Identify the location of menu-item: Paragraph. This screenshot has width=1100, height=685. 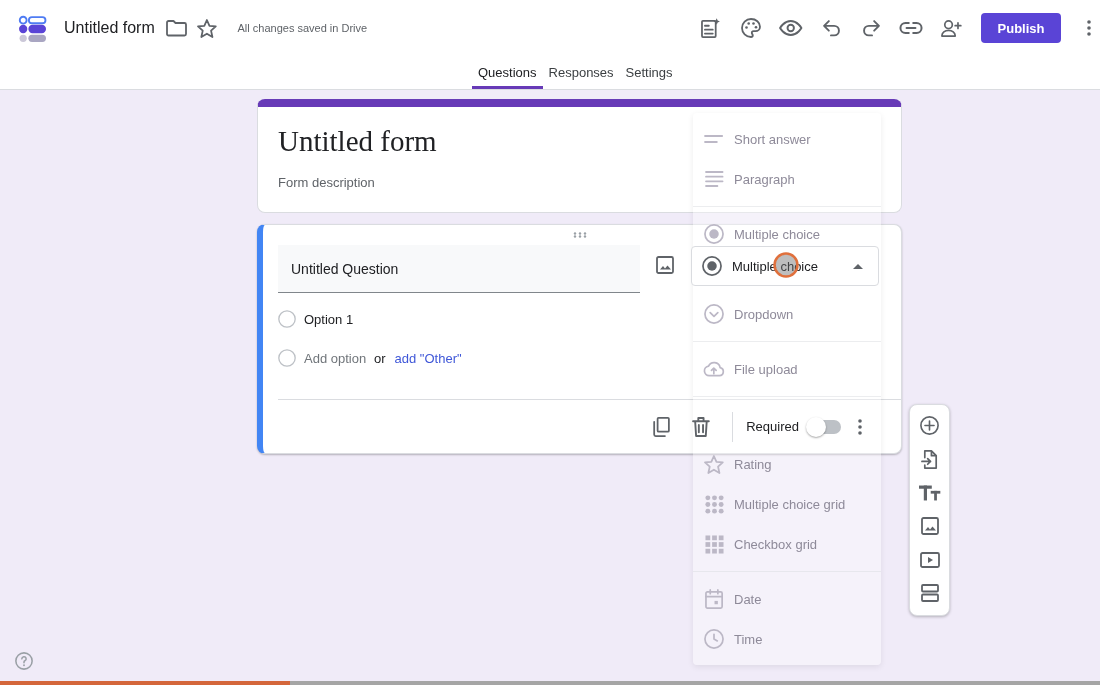
(749, 179).